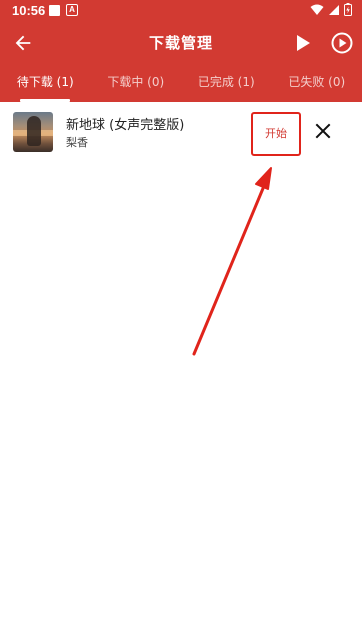  I want to click on tab-completed: 已完成 (1), so click(226, 83).